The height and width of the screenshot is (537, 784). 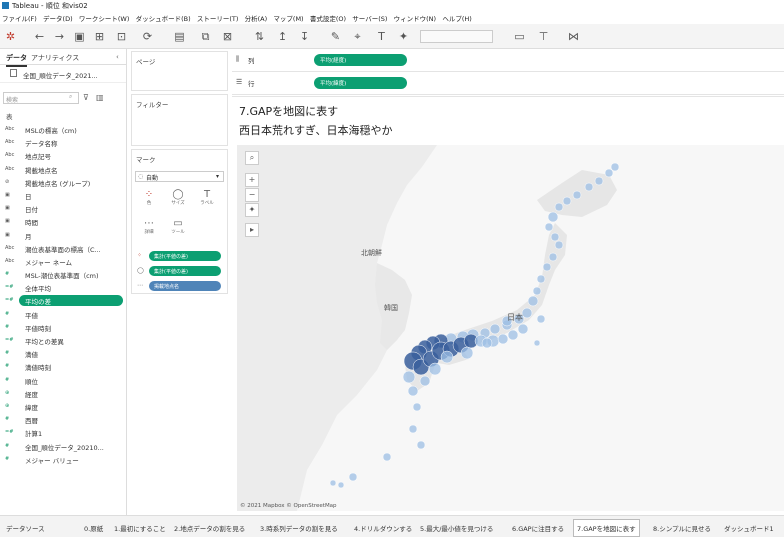 I want to click on clear-sheet-icon: ⊠, so click(x=227, y=36).